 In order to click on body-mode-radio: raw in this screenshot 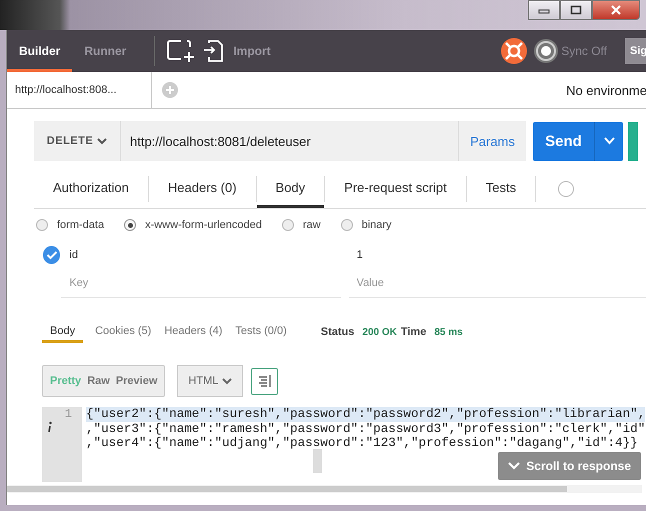, I will do `click(301, 225)`.